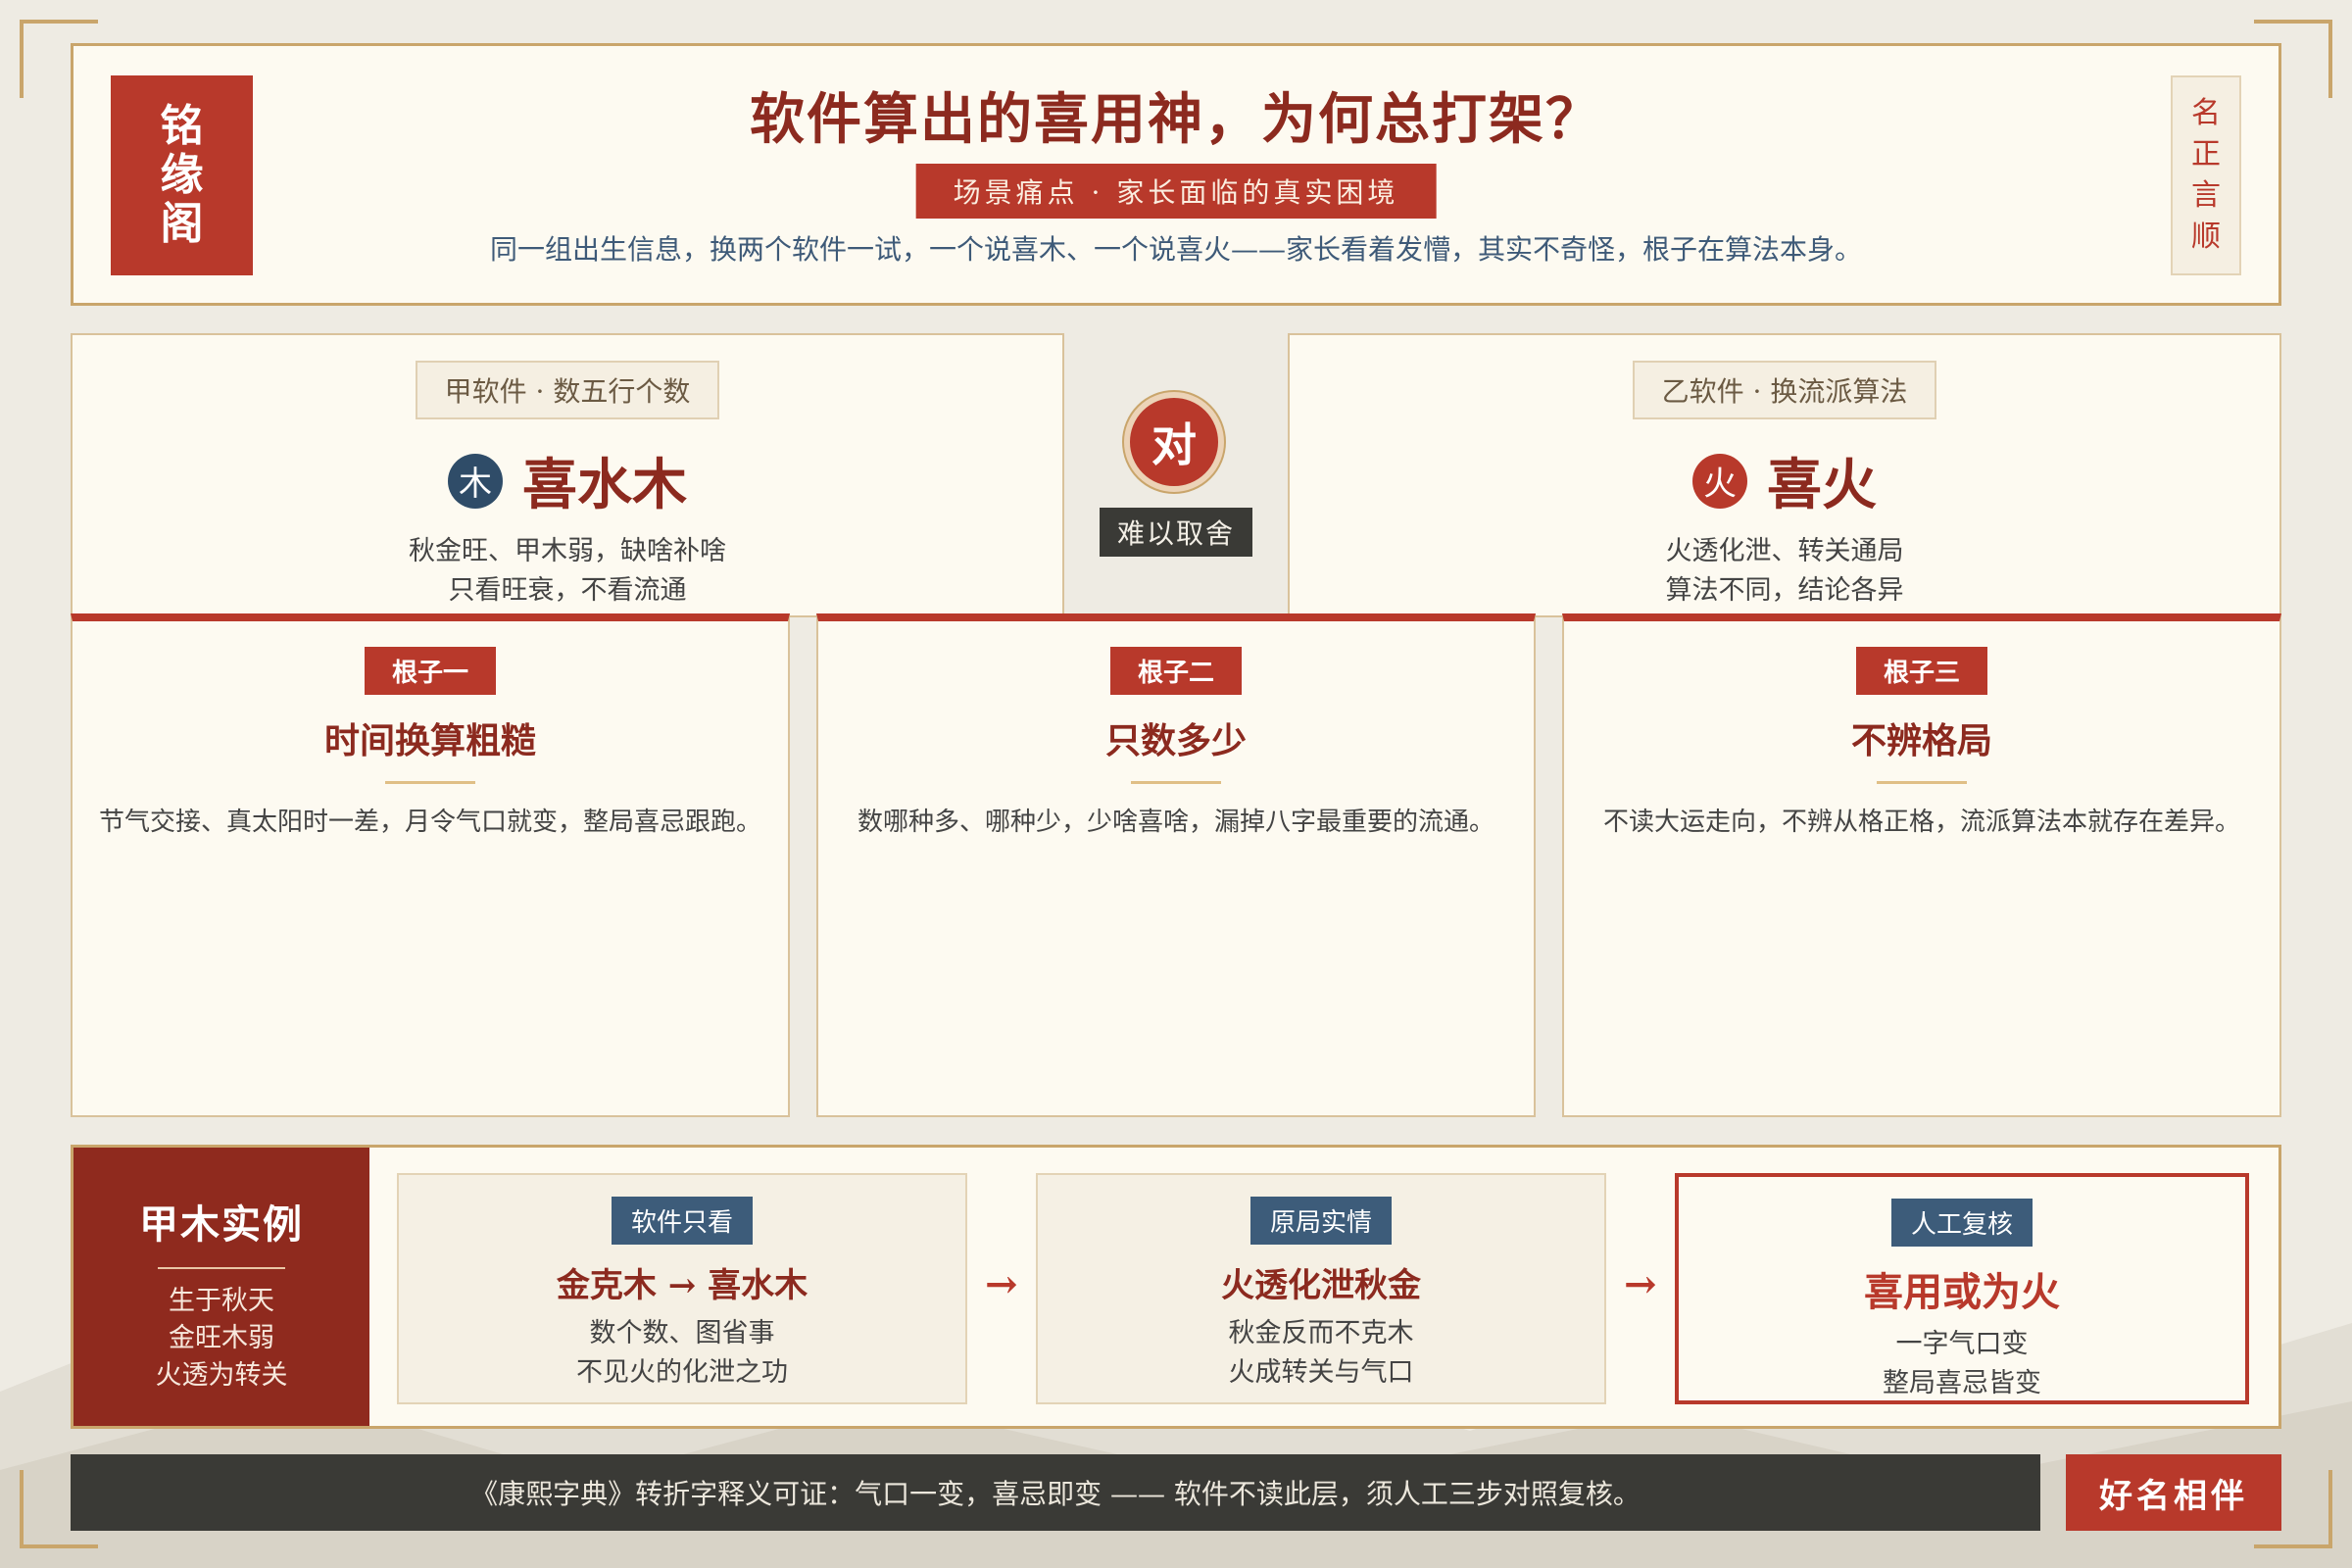  What do you see at coordinates (429, 740) in the screenshot?
I see `root-title: 时间换算粗糙` at bounding box center [429, 740].